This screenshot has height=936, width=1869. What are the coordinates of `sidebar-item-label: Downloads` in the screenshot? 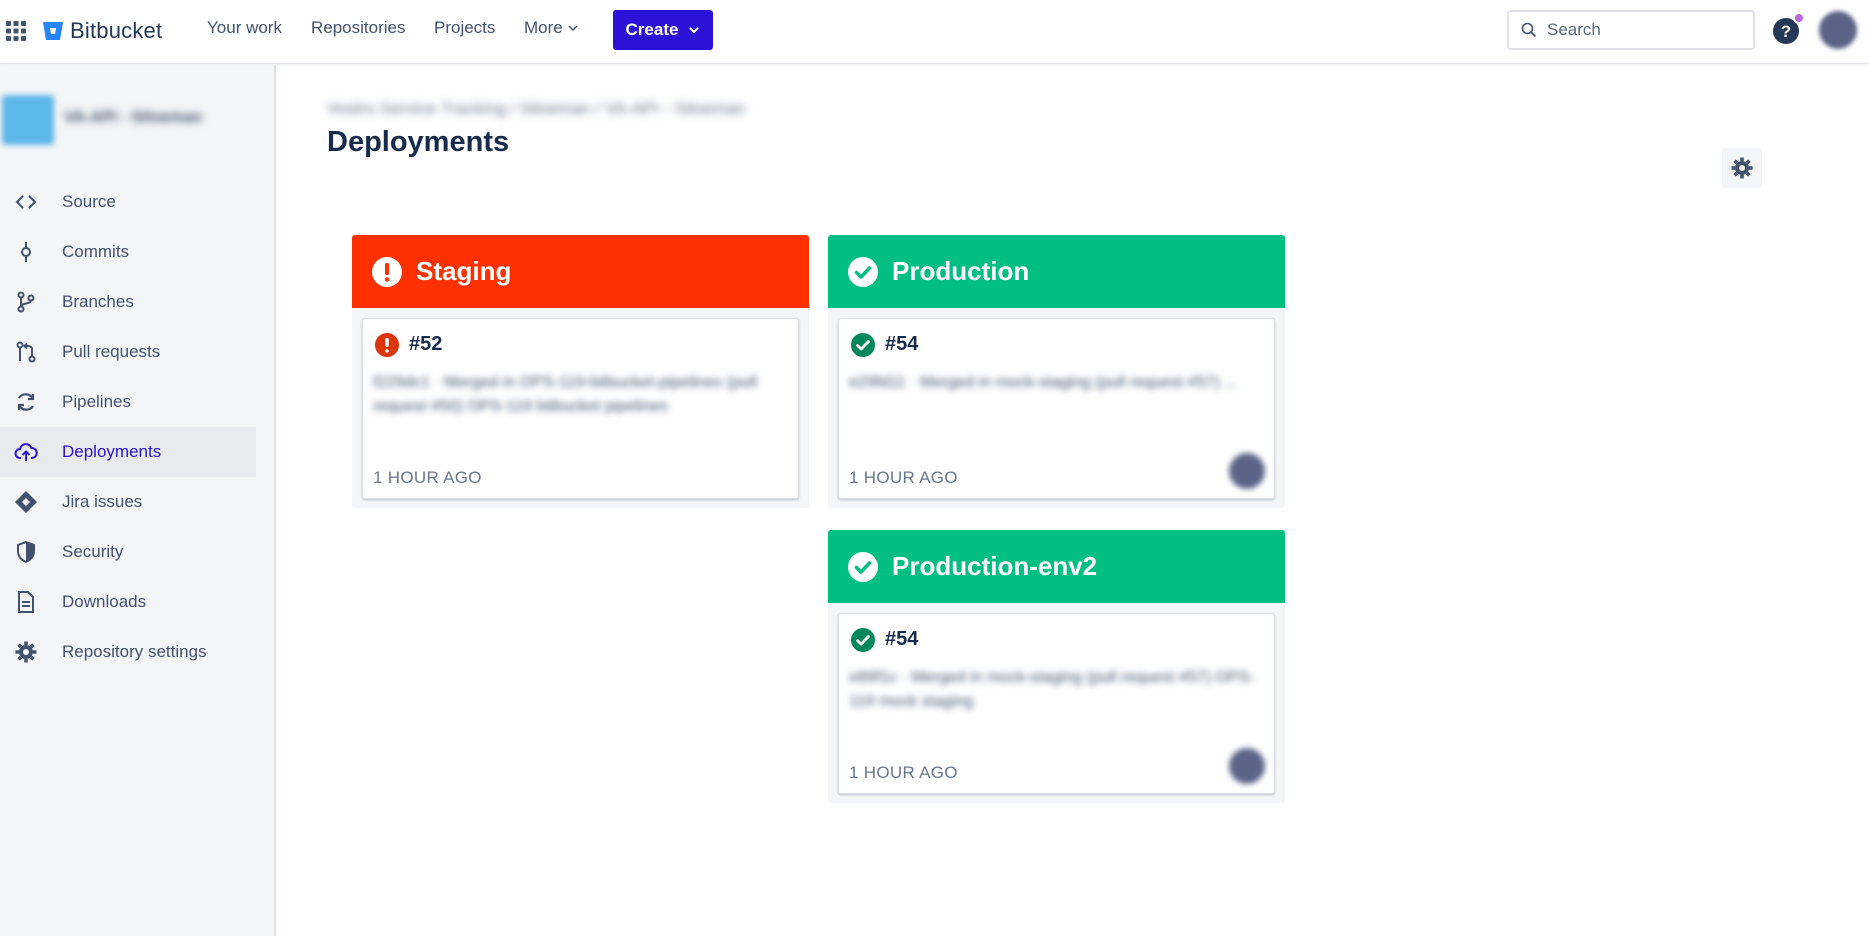 It's located at (104, 601).